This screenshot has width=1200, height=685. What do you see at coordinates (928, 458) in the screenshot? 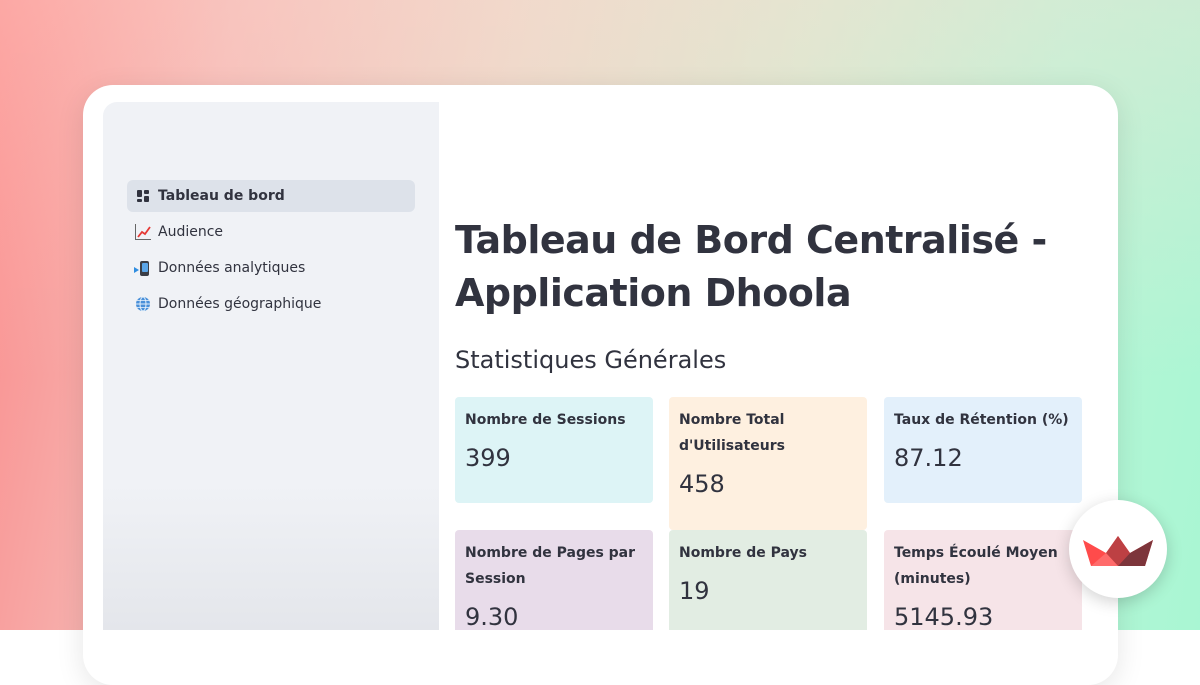
I see `metric-value: 87.12` at bounding box center [928, 458].